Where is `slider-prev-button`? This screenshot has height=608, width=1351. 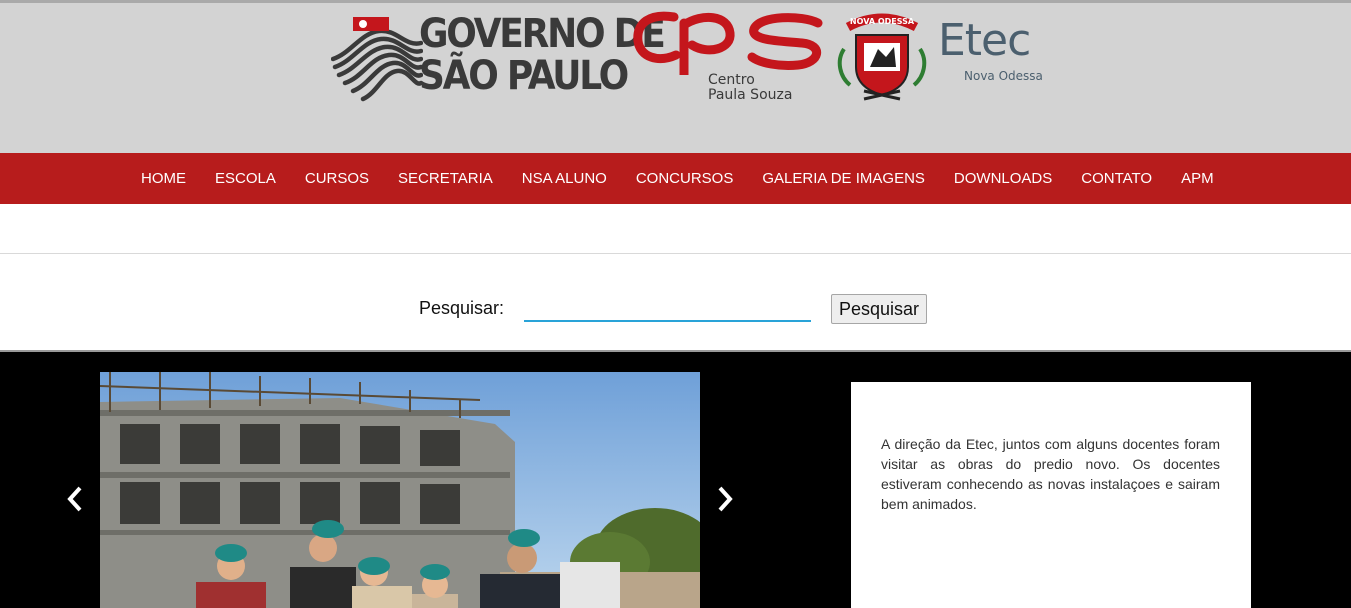 slider-prev-button is located at coordinates (75, 499).